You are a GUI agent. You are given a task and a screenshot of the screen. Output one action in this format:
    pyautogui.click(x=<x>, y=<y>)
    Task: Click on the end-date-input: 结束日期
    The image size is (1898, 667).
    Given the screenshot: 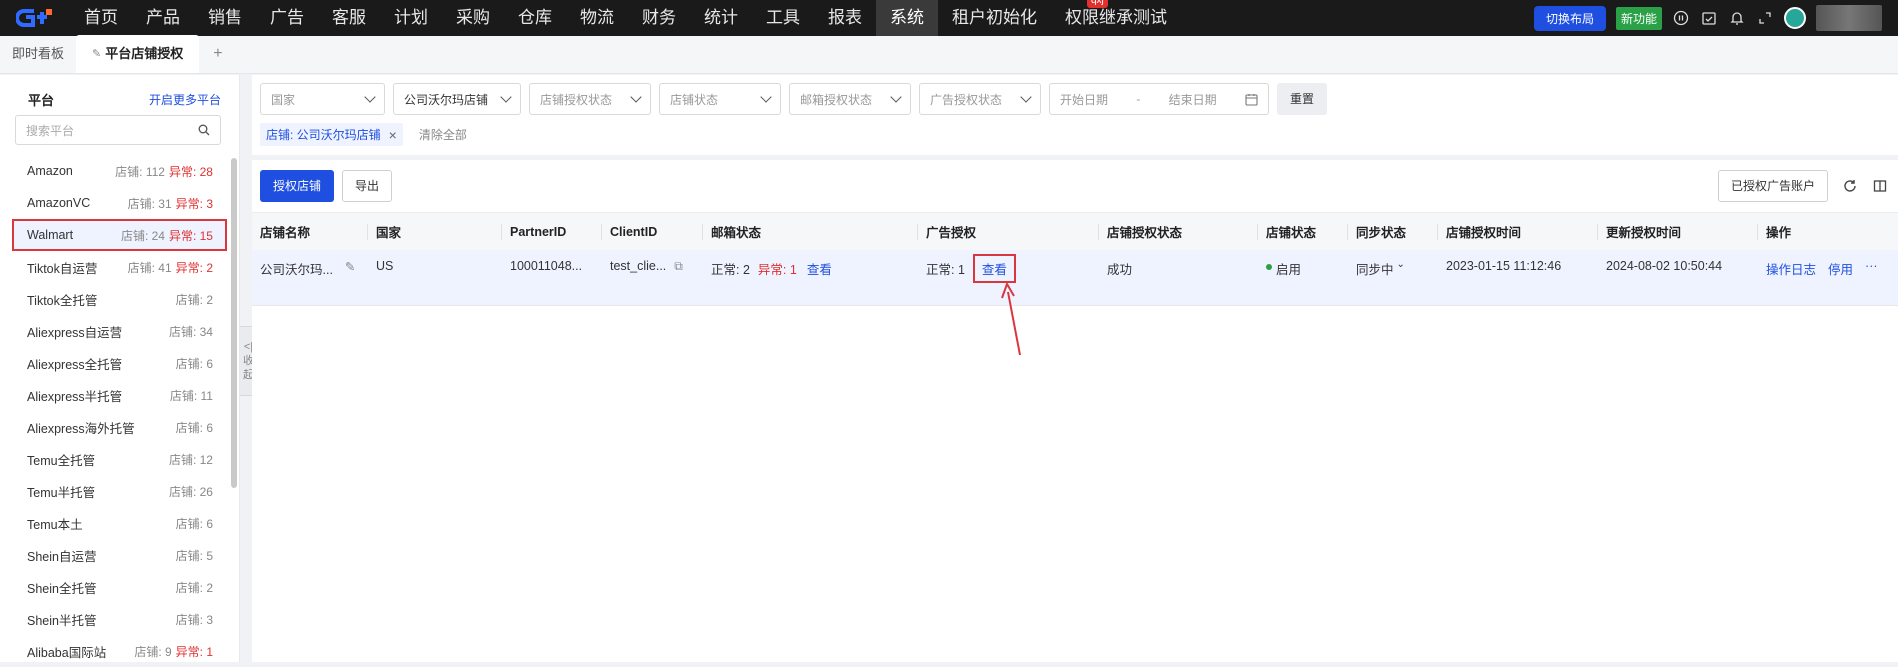 What is the action you would take?
    pyautogui.click(x=1193, y=99)
    